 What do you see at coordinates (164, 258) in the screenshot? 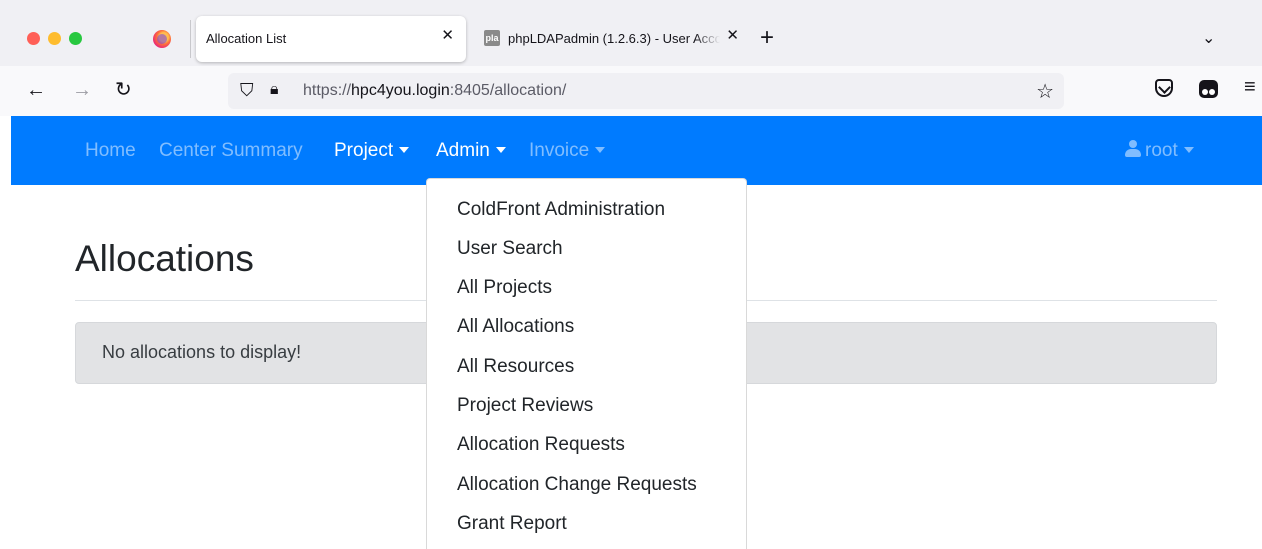
I see `page-title: Allocations` at bounding box center [164, 258].